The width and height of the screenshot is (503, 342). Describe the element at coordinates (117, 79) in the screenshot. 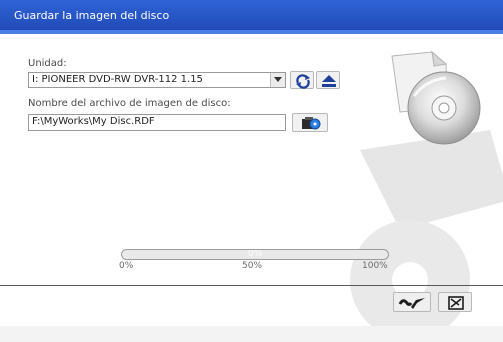

I see `drive-select-value: I: PIONEER DVD-RW DVR-112 1.15` at that location.